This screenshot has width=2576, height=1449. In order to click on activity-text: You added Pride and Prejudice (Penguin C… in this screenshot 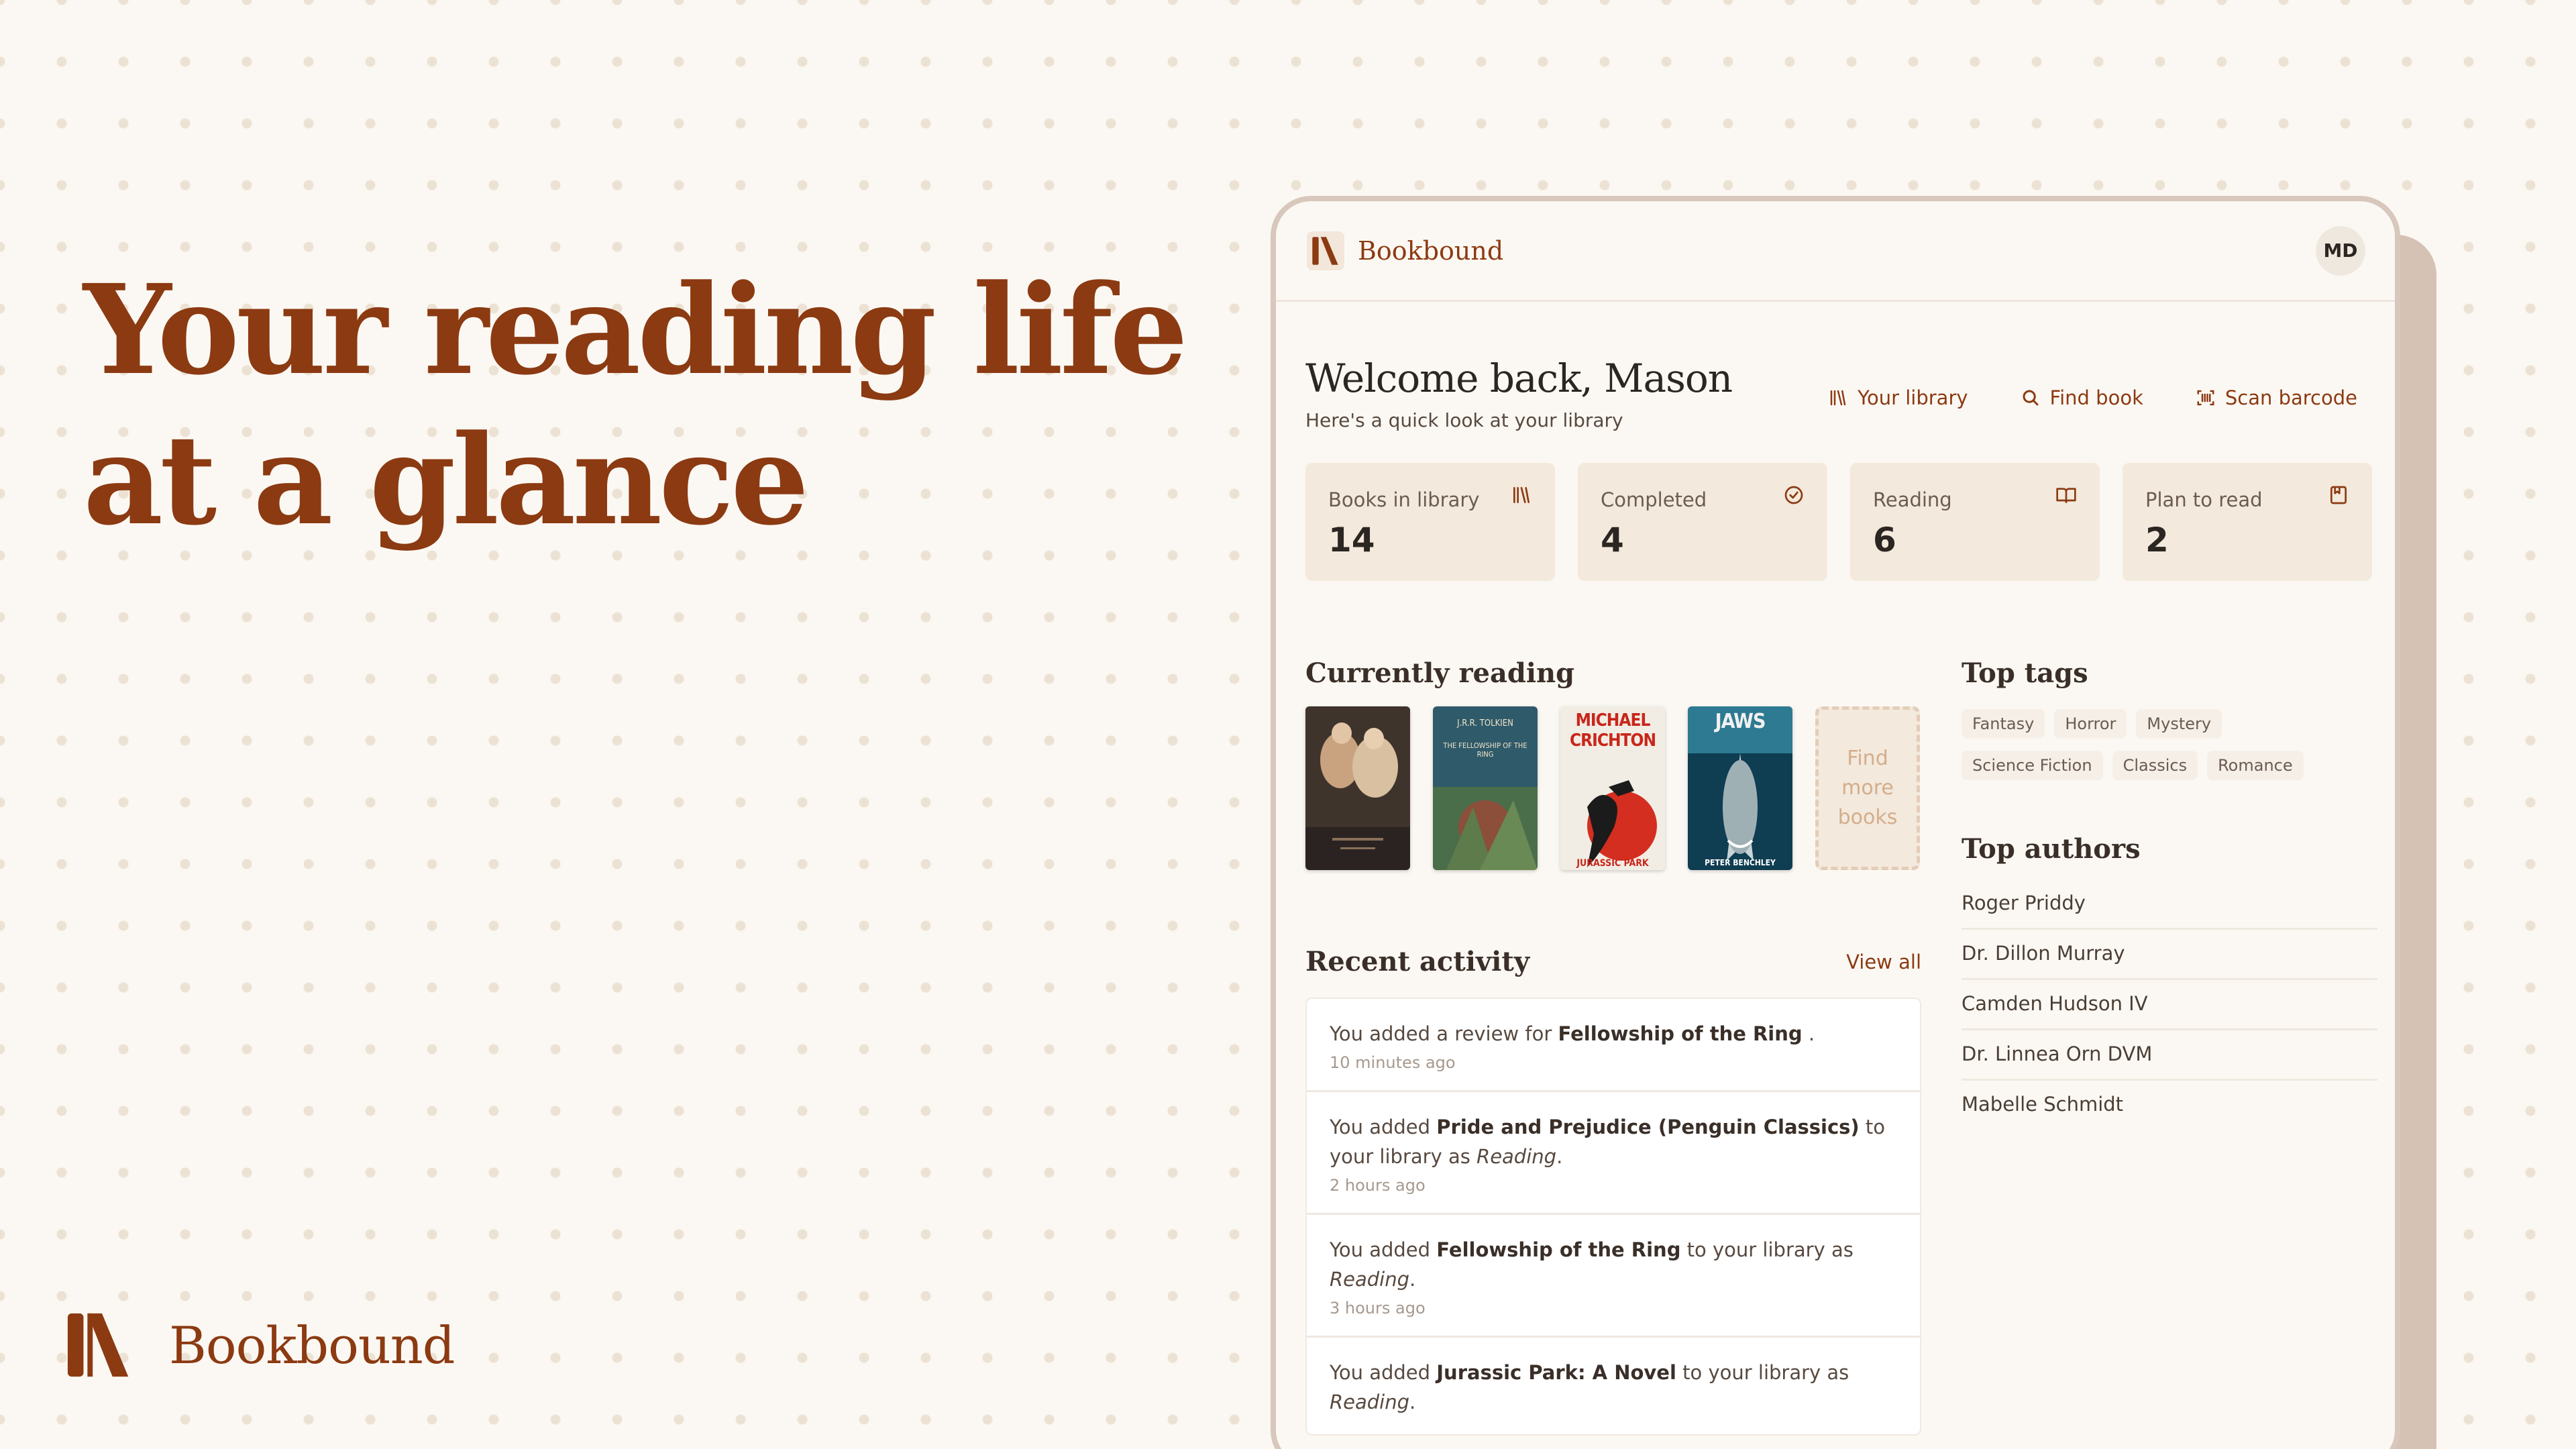, I will do `click(1608, 1142)`.